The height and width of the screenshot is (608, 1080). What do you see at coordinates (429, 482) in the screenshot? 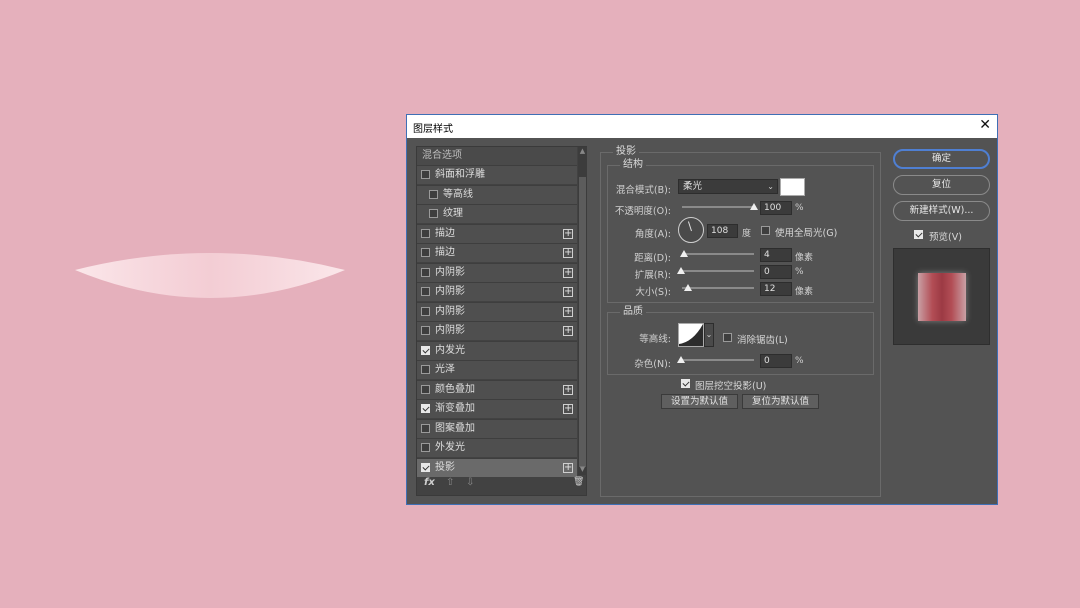
I see `fx-icon: fx` at bounding box center [429, 482].